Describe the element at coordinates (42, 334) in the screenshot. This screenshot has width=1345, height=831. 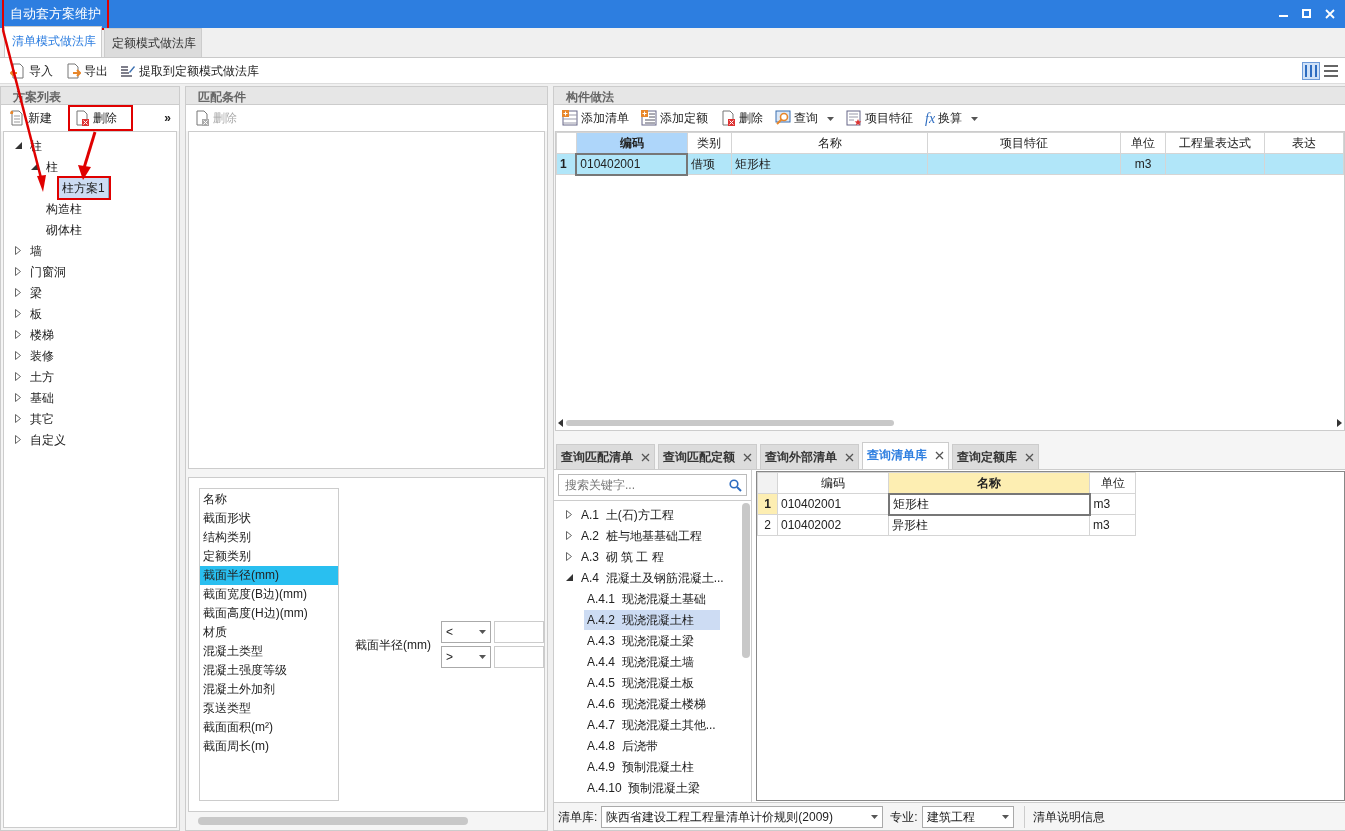
I see `tree-item: 楼梯` at that location.